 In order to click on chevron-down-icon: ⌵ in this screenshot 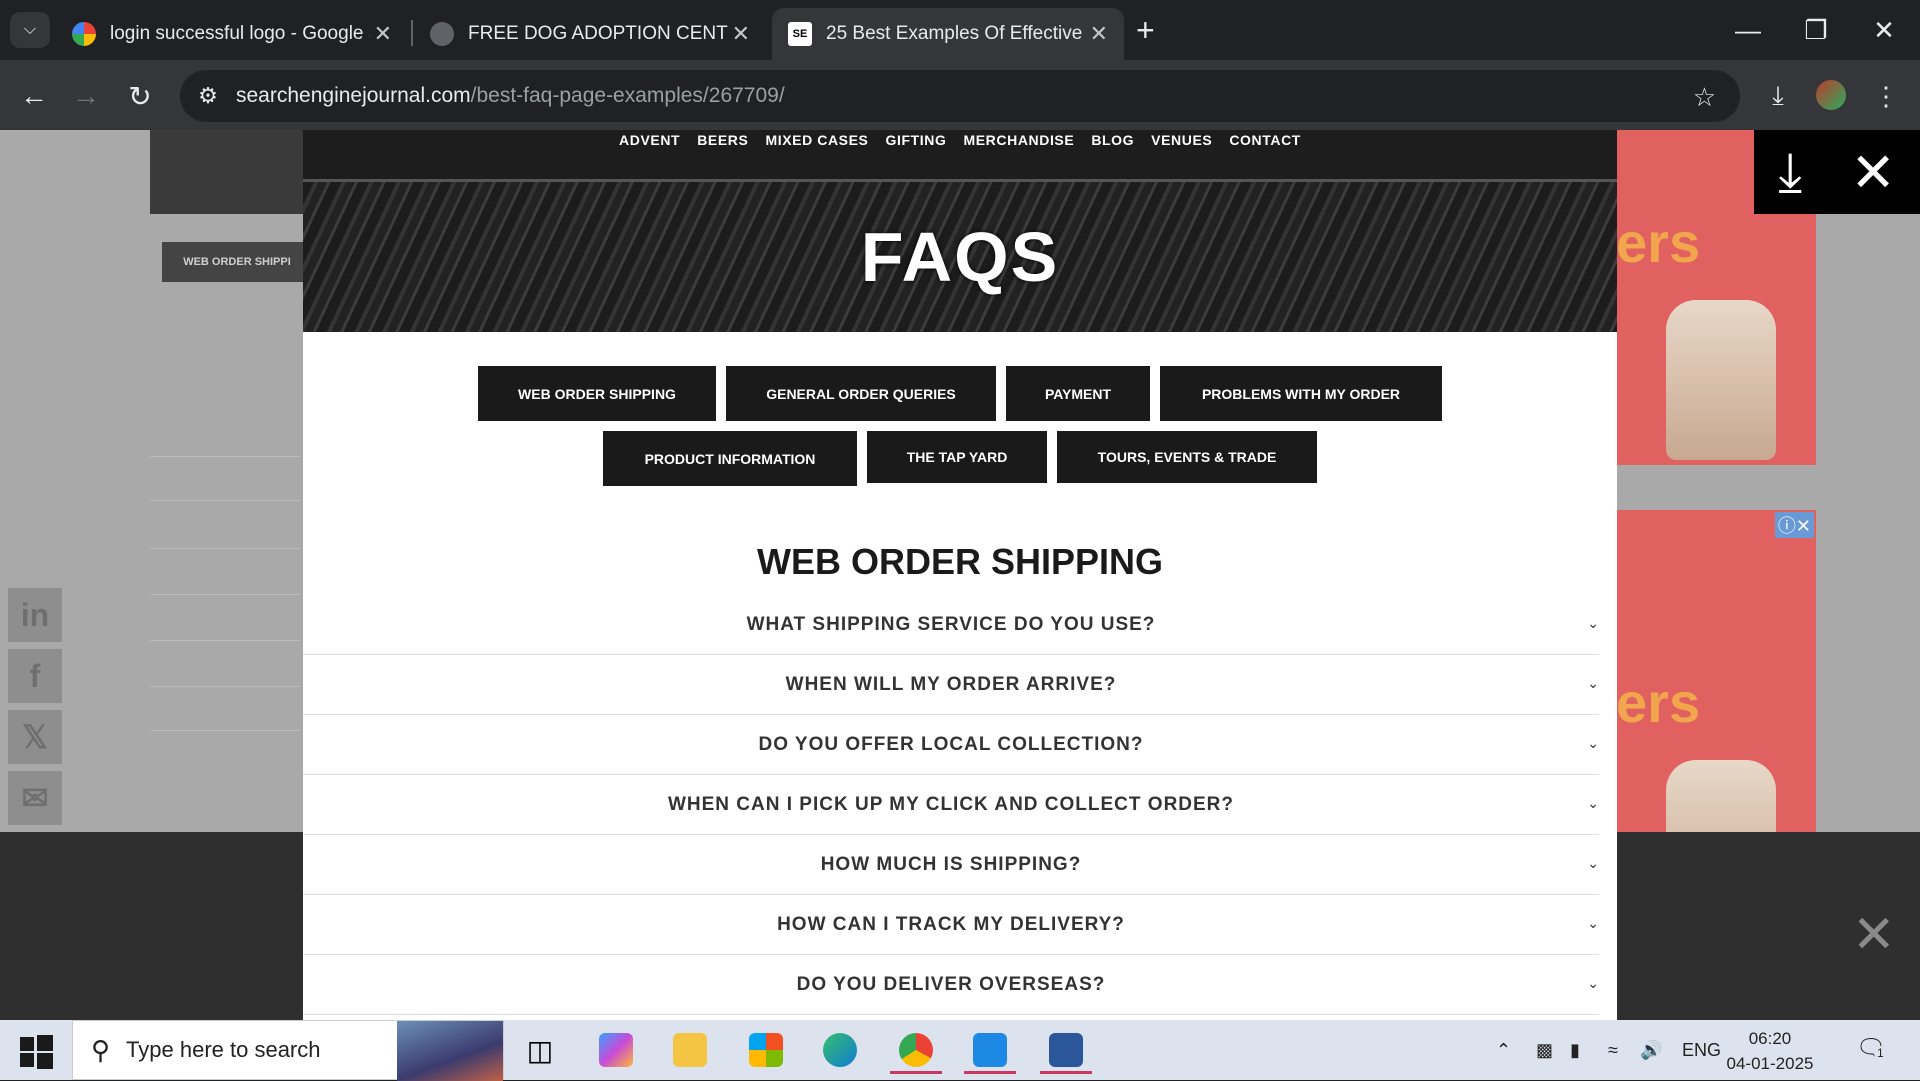, I will do `click(30, 29)`.